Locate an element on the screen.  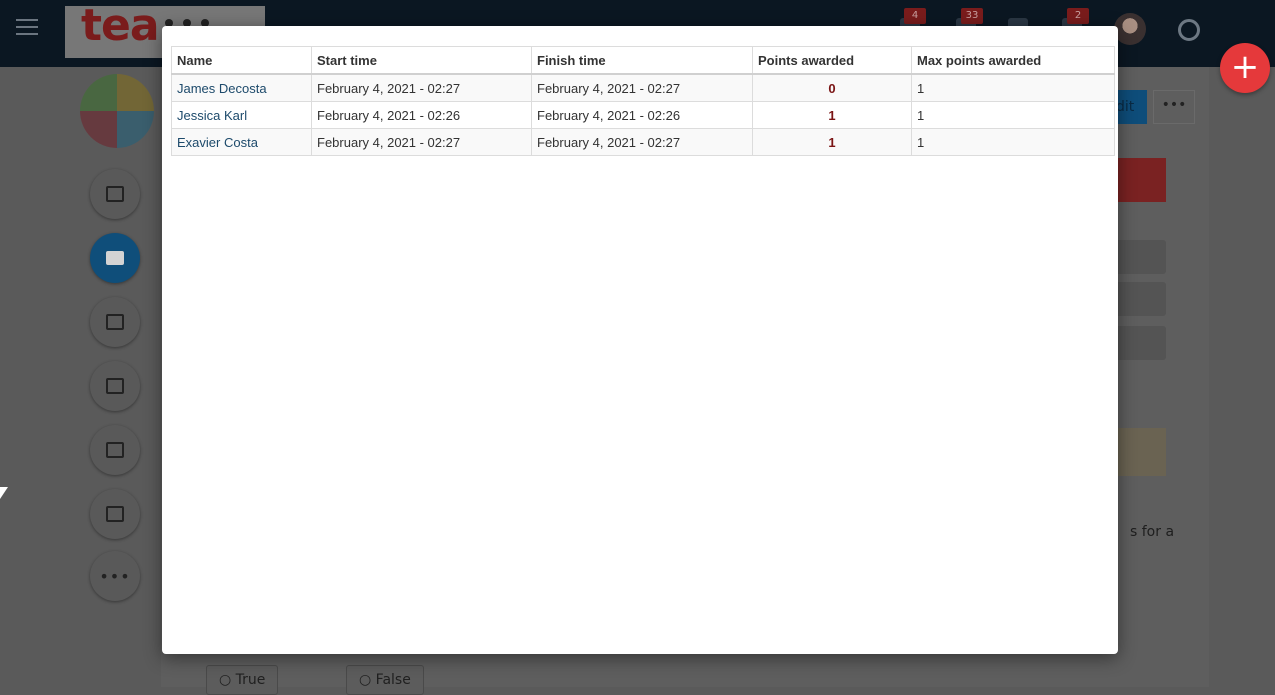
column-header-points: Points awarded is located at coordinates (832, 60).